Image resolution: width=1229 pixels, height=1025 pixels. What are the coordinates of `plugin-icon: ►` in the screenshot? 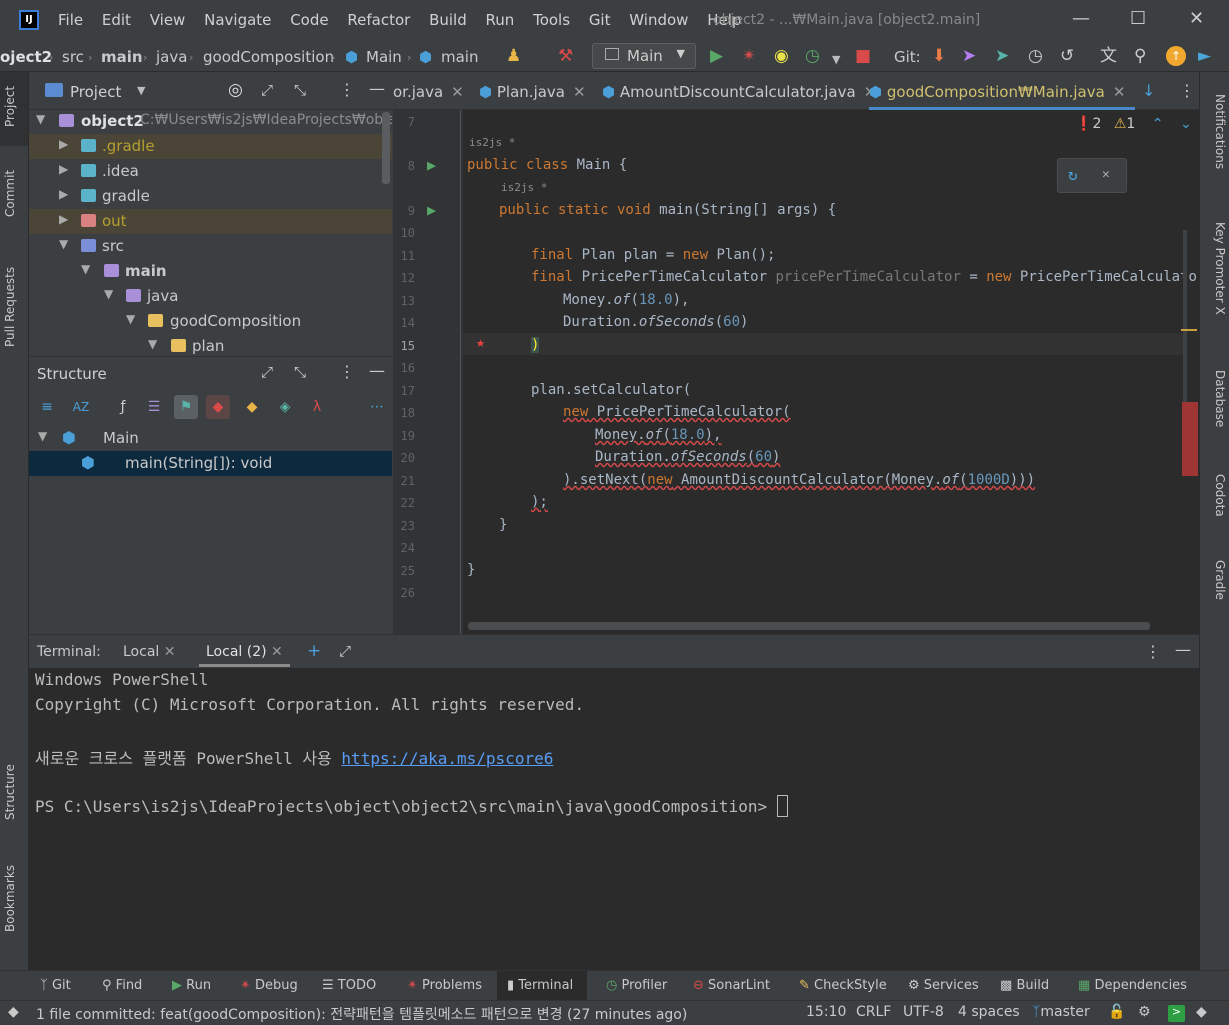 It's located at (1204, 56).